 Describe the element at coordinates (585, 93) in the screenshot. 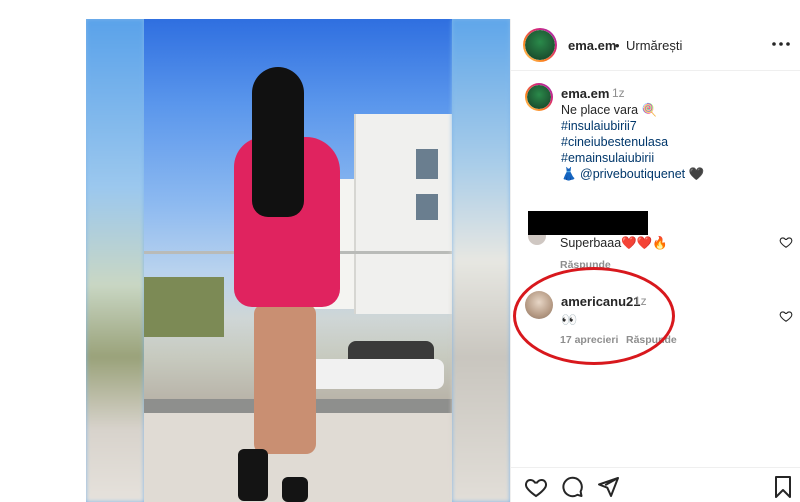

I see `caption-username: ema.em` at that location.